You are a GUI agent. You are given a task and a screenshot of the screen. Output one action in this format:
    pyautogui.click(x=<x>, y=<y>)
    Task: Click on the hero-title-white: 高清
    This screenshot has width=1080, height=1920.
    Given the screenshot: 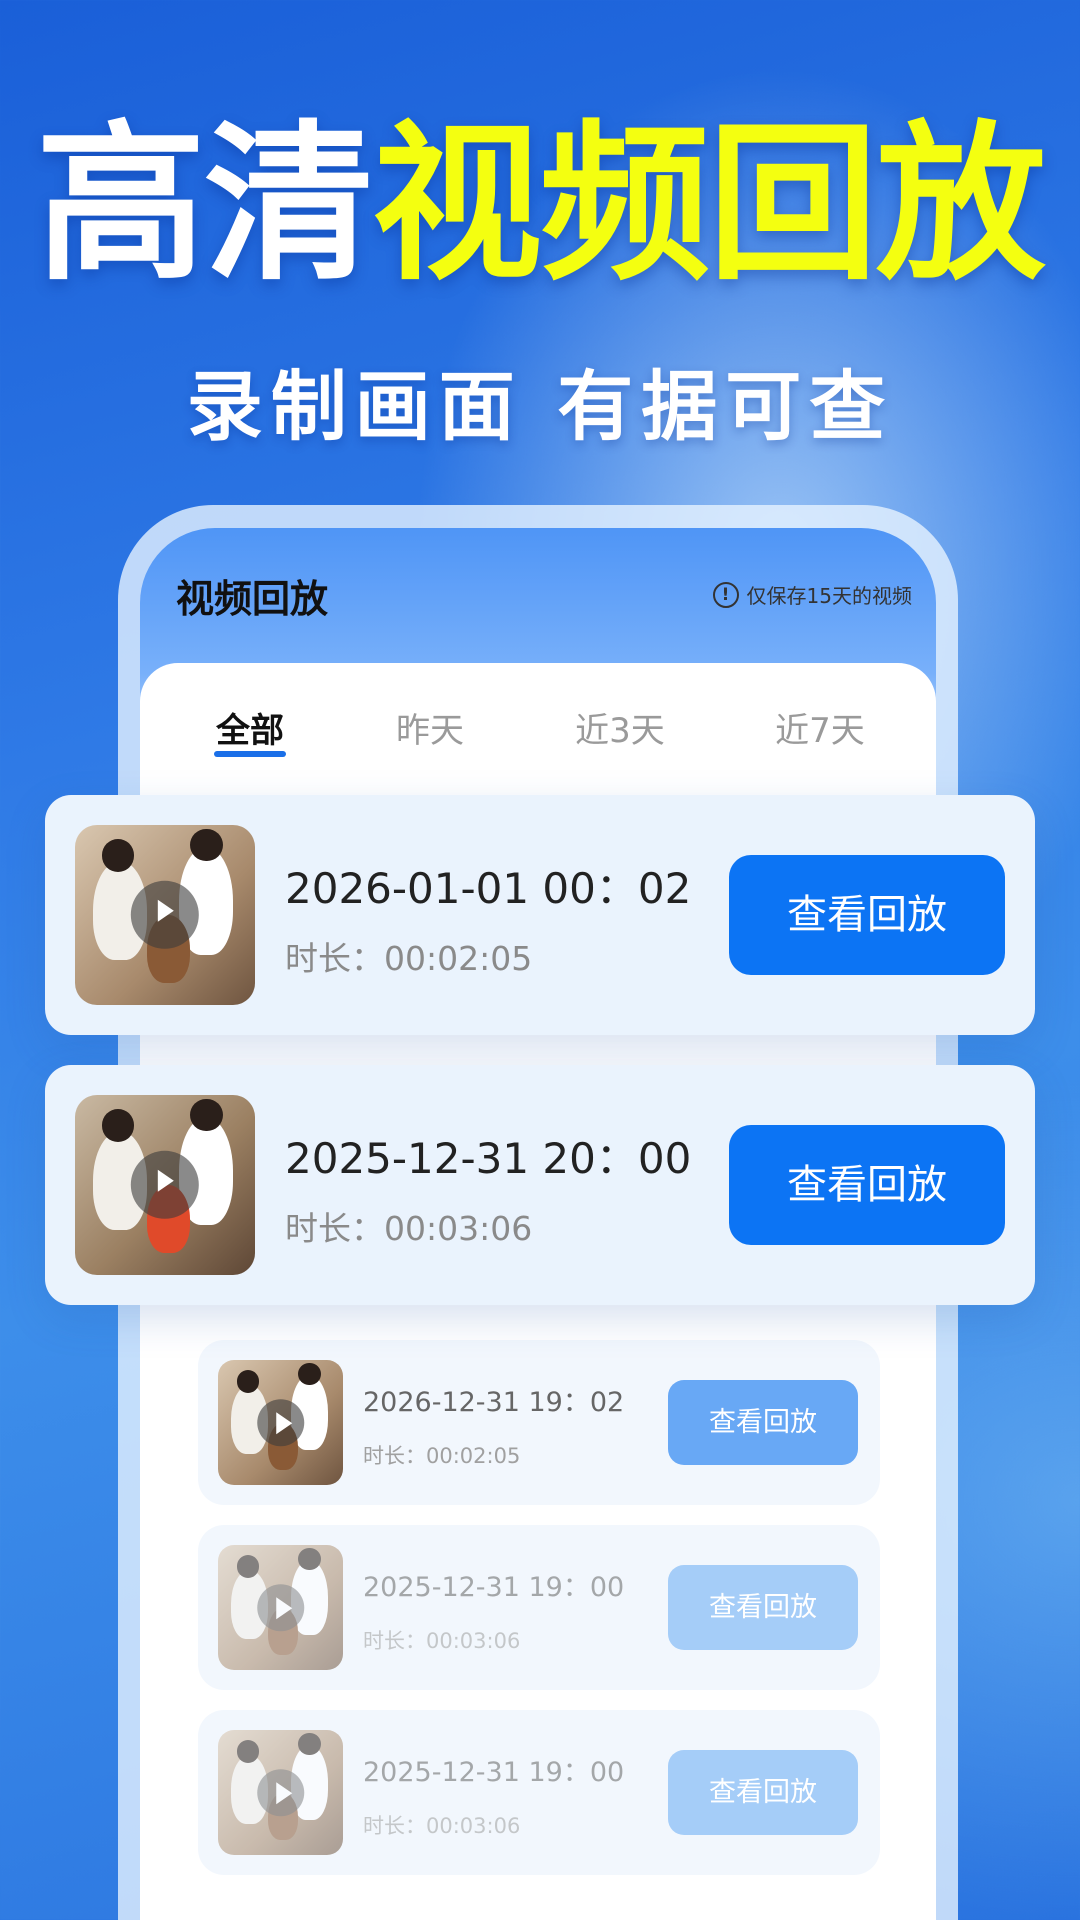 What is the action you would take?
    pyautogui.click(x=204, y=205)
    